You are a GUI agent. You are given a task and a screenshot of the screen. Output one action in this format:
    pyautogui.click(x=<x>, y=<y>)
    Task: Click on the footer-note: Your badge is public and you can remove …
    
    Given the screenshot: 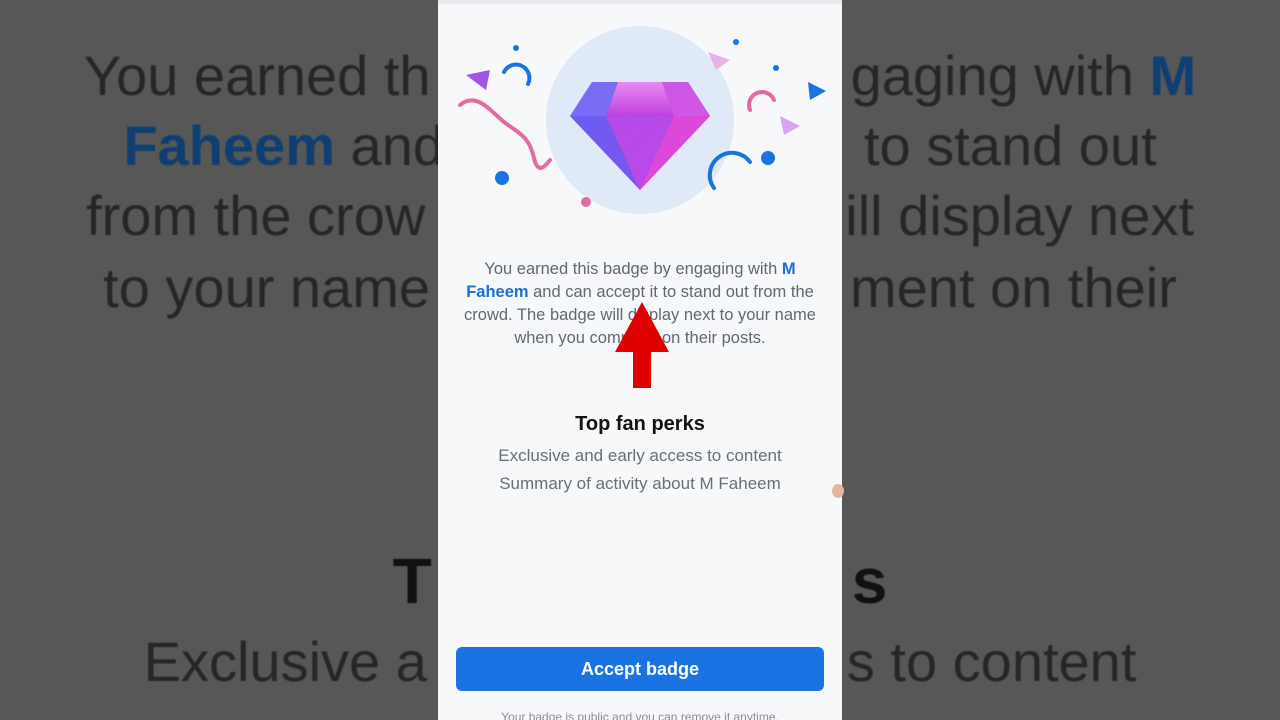 What is the action you would take?
    pyautogui.click(x=640, y=715)
    